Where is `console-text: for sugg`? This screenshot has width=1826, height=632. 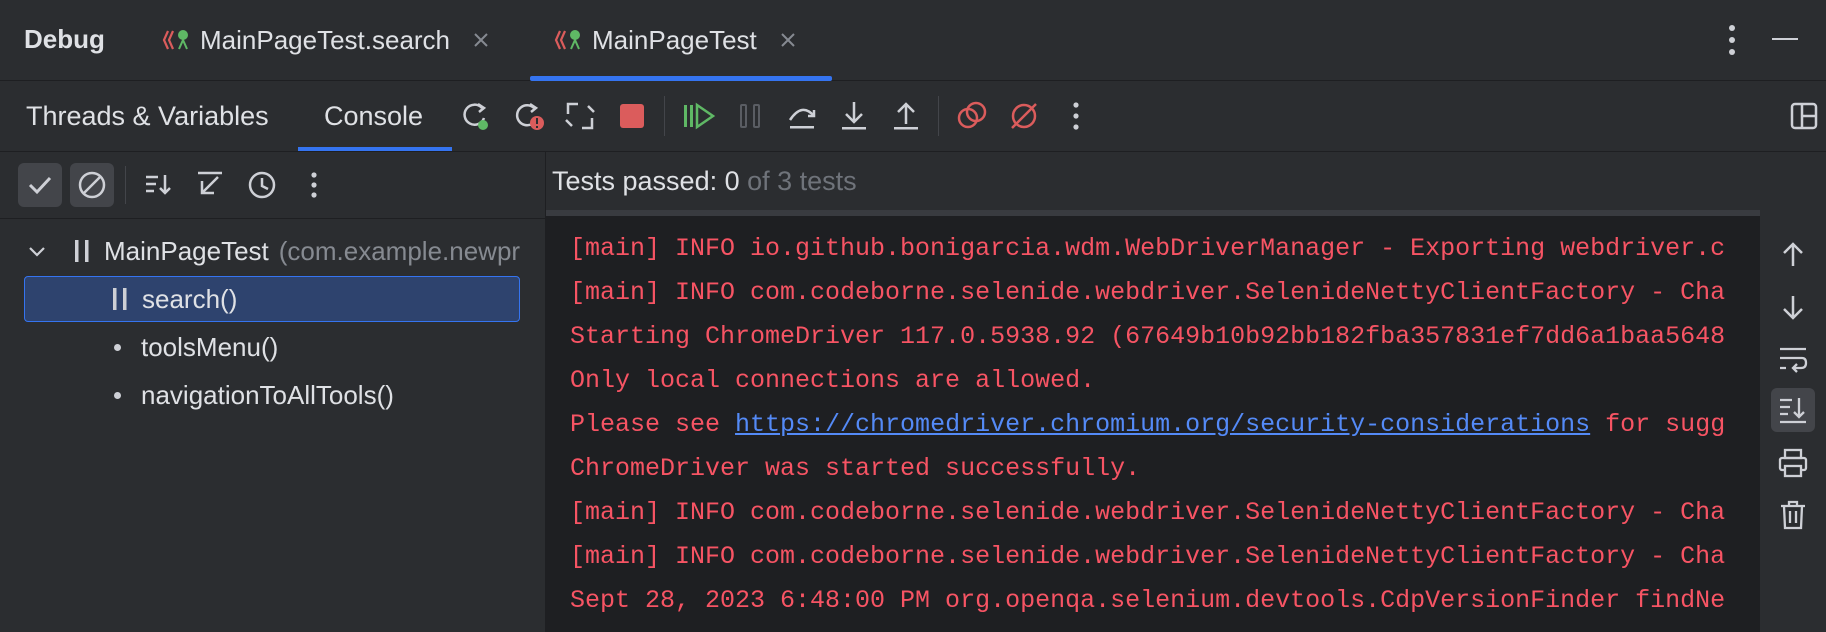
console-text: for sugg is located at coordinates (1658, 424).